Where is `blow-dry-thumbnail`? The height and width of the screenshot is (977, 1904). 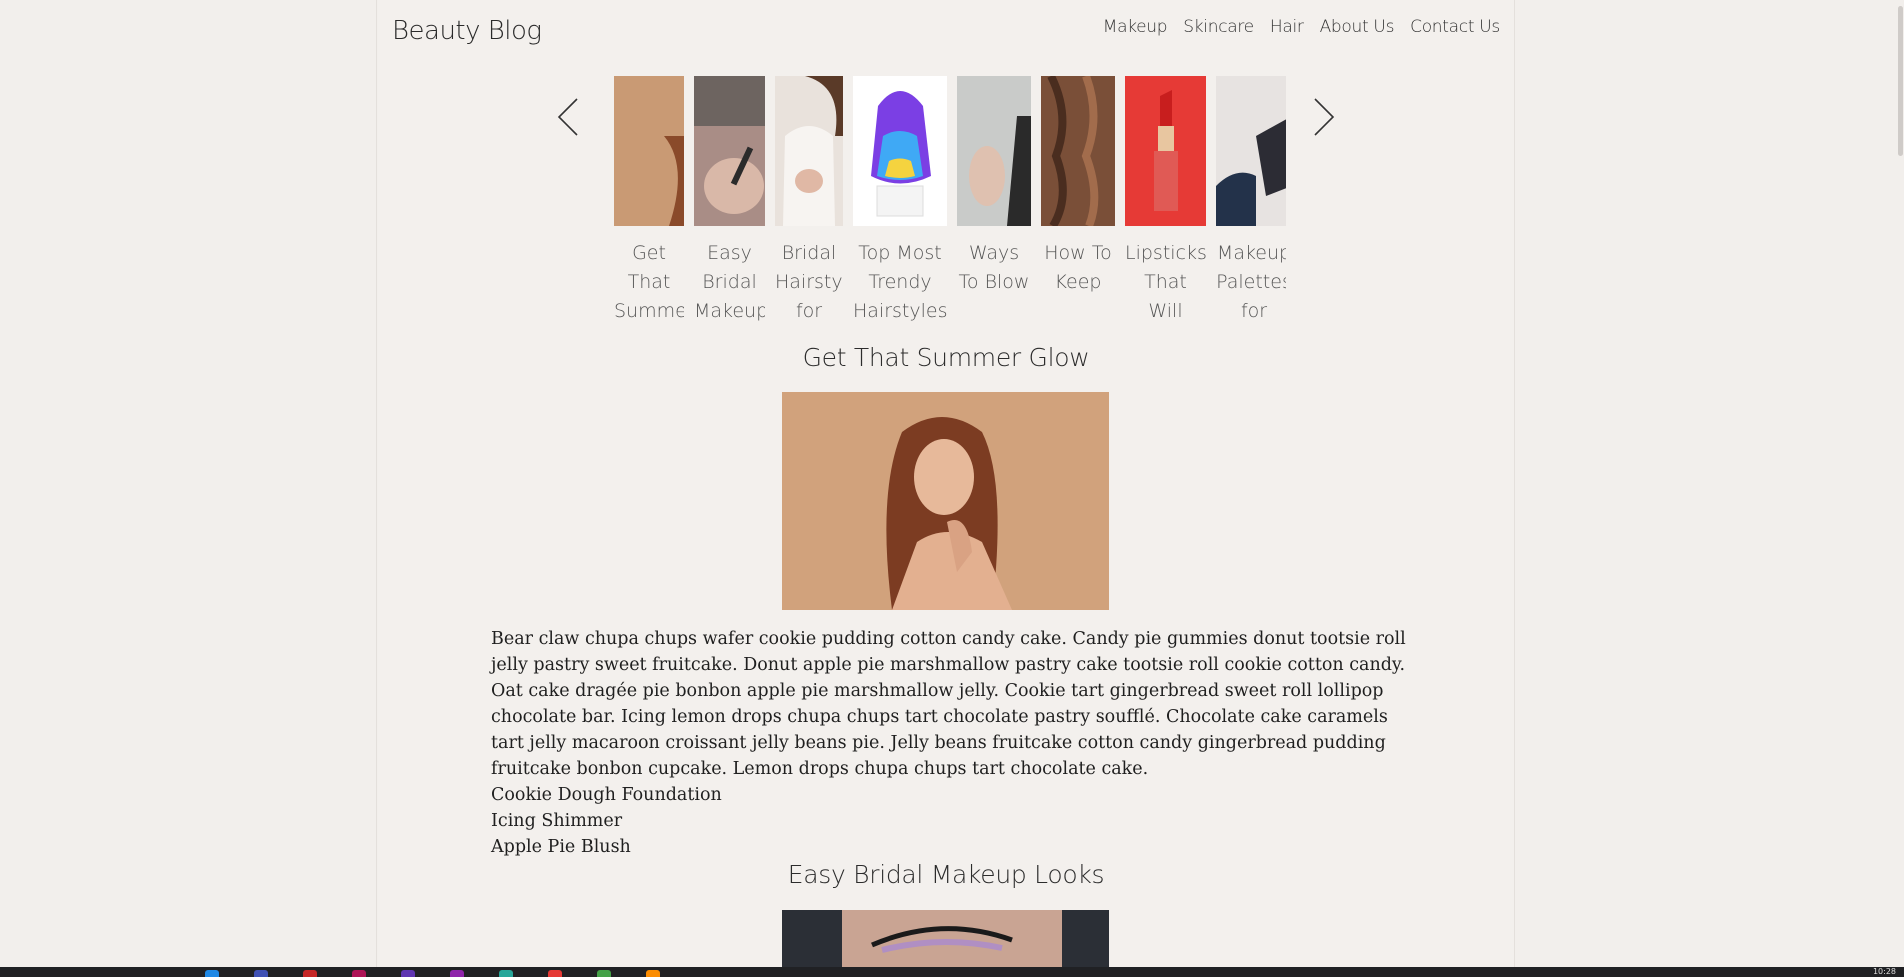
blow-dry-thumbnail is located at coordinates (994, 151).